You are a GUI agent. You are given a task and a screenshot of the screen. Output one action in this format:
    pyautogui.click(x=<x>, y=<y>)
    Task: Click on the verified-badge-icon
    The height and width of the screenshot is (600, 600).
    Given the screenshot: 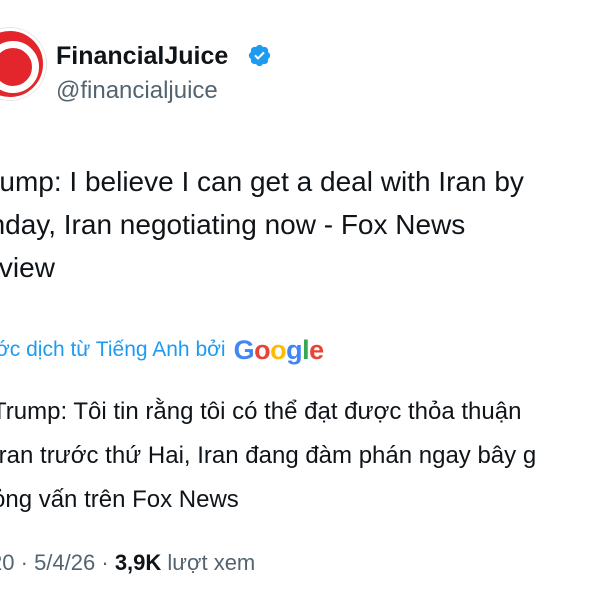 What is the action you would take?
    pyautogui.click(x=259, y=55)
    